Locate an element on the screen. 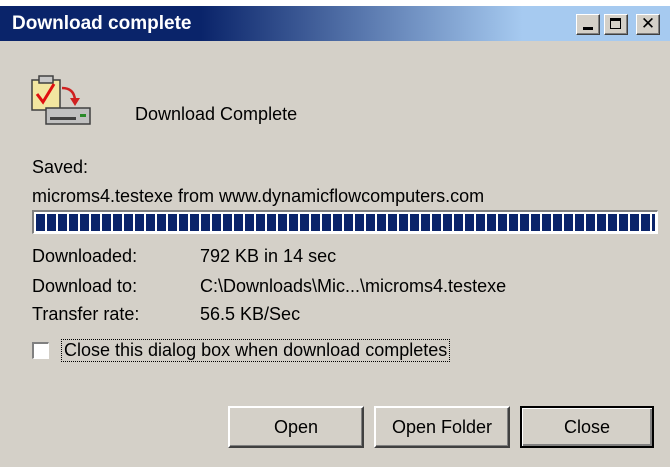 The width and height of the screenshot is (670, 467). open-button: Open is located at coordinates (296, 427).